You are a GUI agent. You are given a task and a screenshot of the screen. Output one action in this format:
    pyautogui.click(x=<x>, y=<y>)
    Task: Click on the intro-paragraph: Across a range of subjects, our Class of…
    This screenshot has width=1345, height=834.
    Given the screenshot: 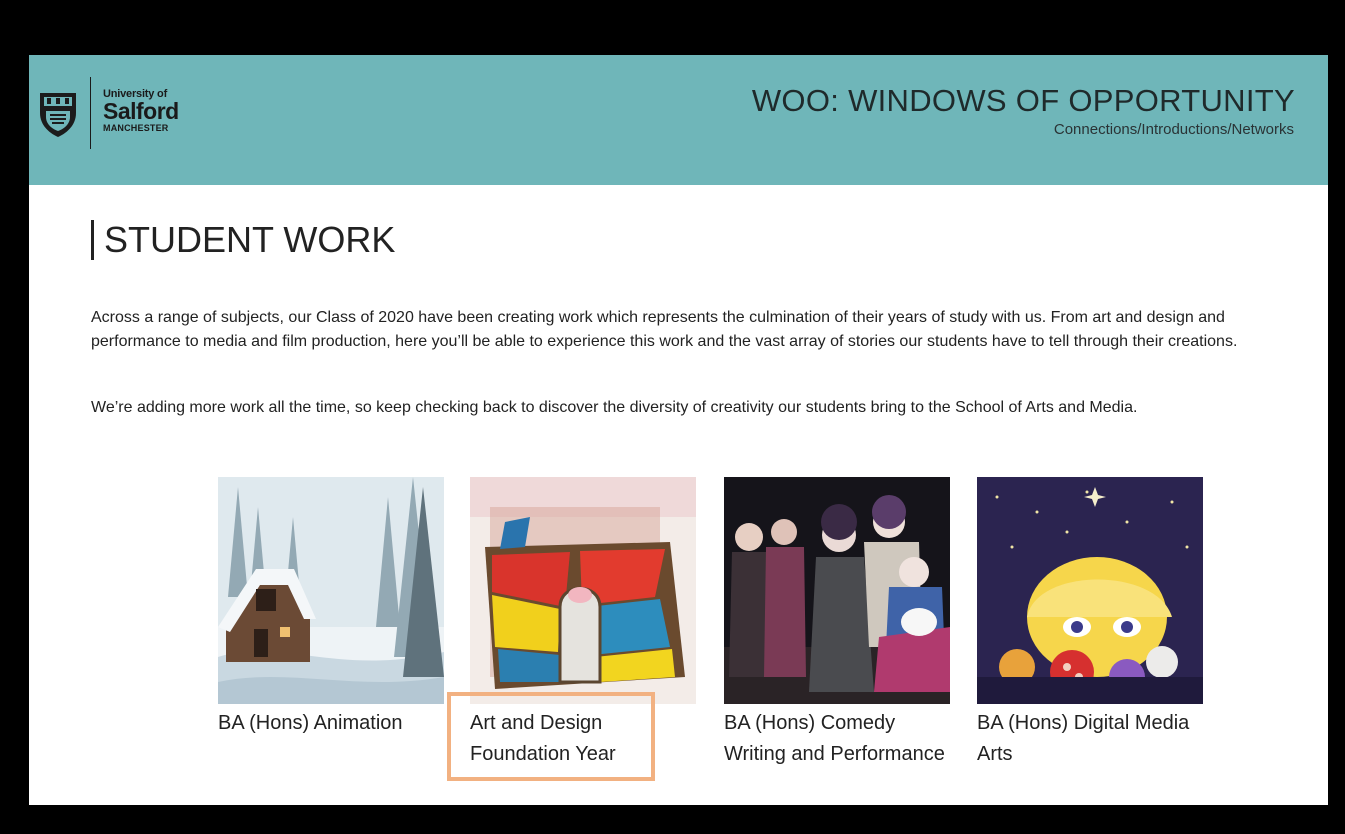 What is the action you would take?
    pyautogui.click(x=664, y=329)
    